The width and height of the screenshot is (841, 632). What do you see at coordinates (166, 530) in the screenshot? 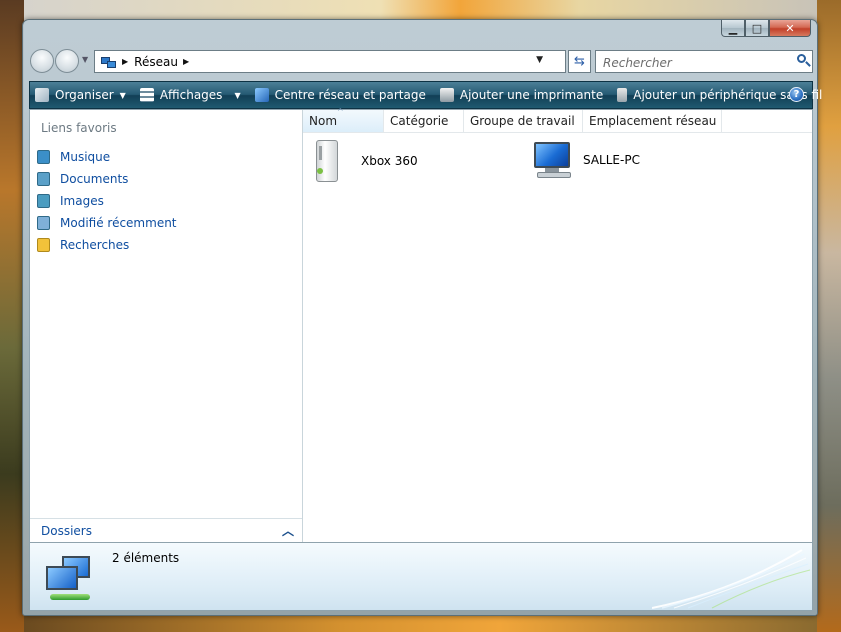
I see `folders-bar: Dossiers ︿` at bounding box center [166, 530].